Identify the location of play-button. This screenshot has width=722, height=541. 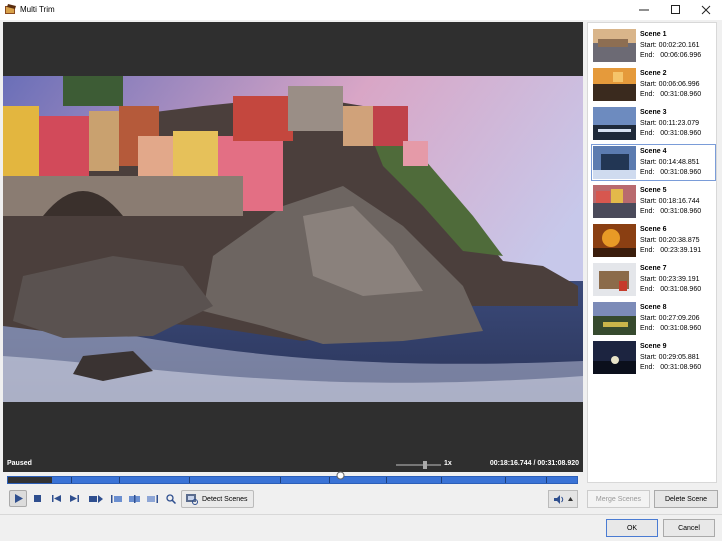
(18, 498).